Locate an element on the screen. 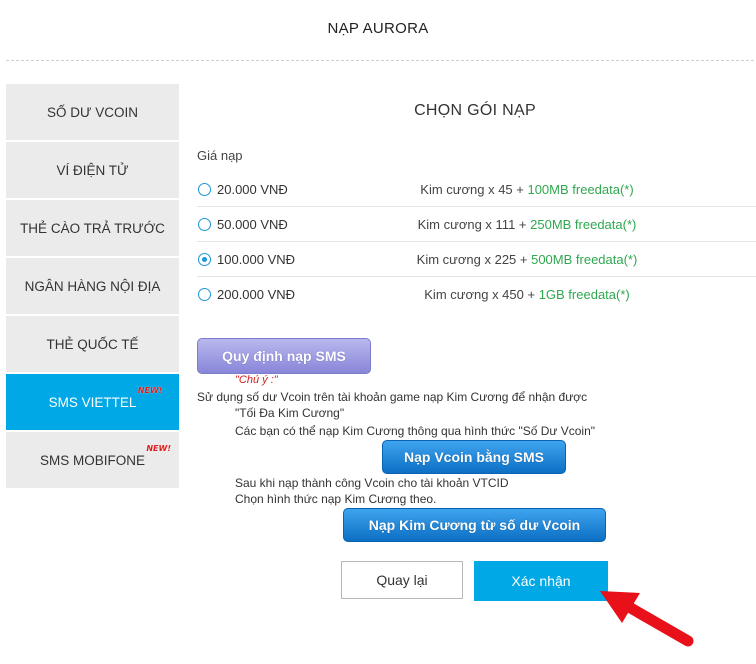 This screenshot has width=756, height=664. sidebar-item-vi-dien-tu: VÍ ĐIỆN TỬ is located at coordinates (92, 170).